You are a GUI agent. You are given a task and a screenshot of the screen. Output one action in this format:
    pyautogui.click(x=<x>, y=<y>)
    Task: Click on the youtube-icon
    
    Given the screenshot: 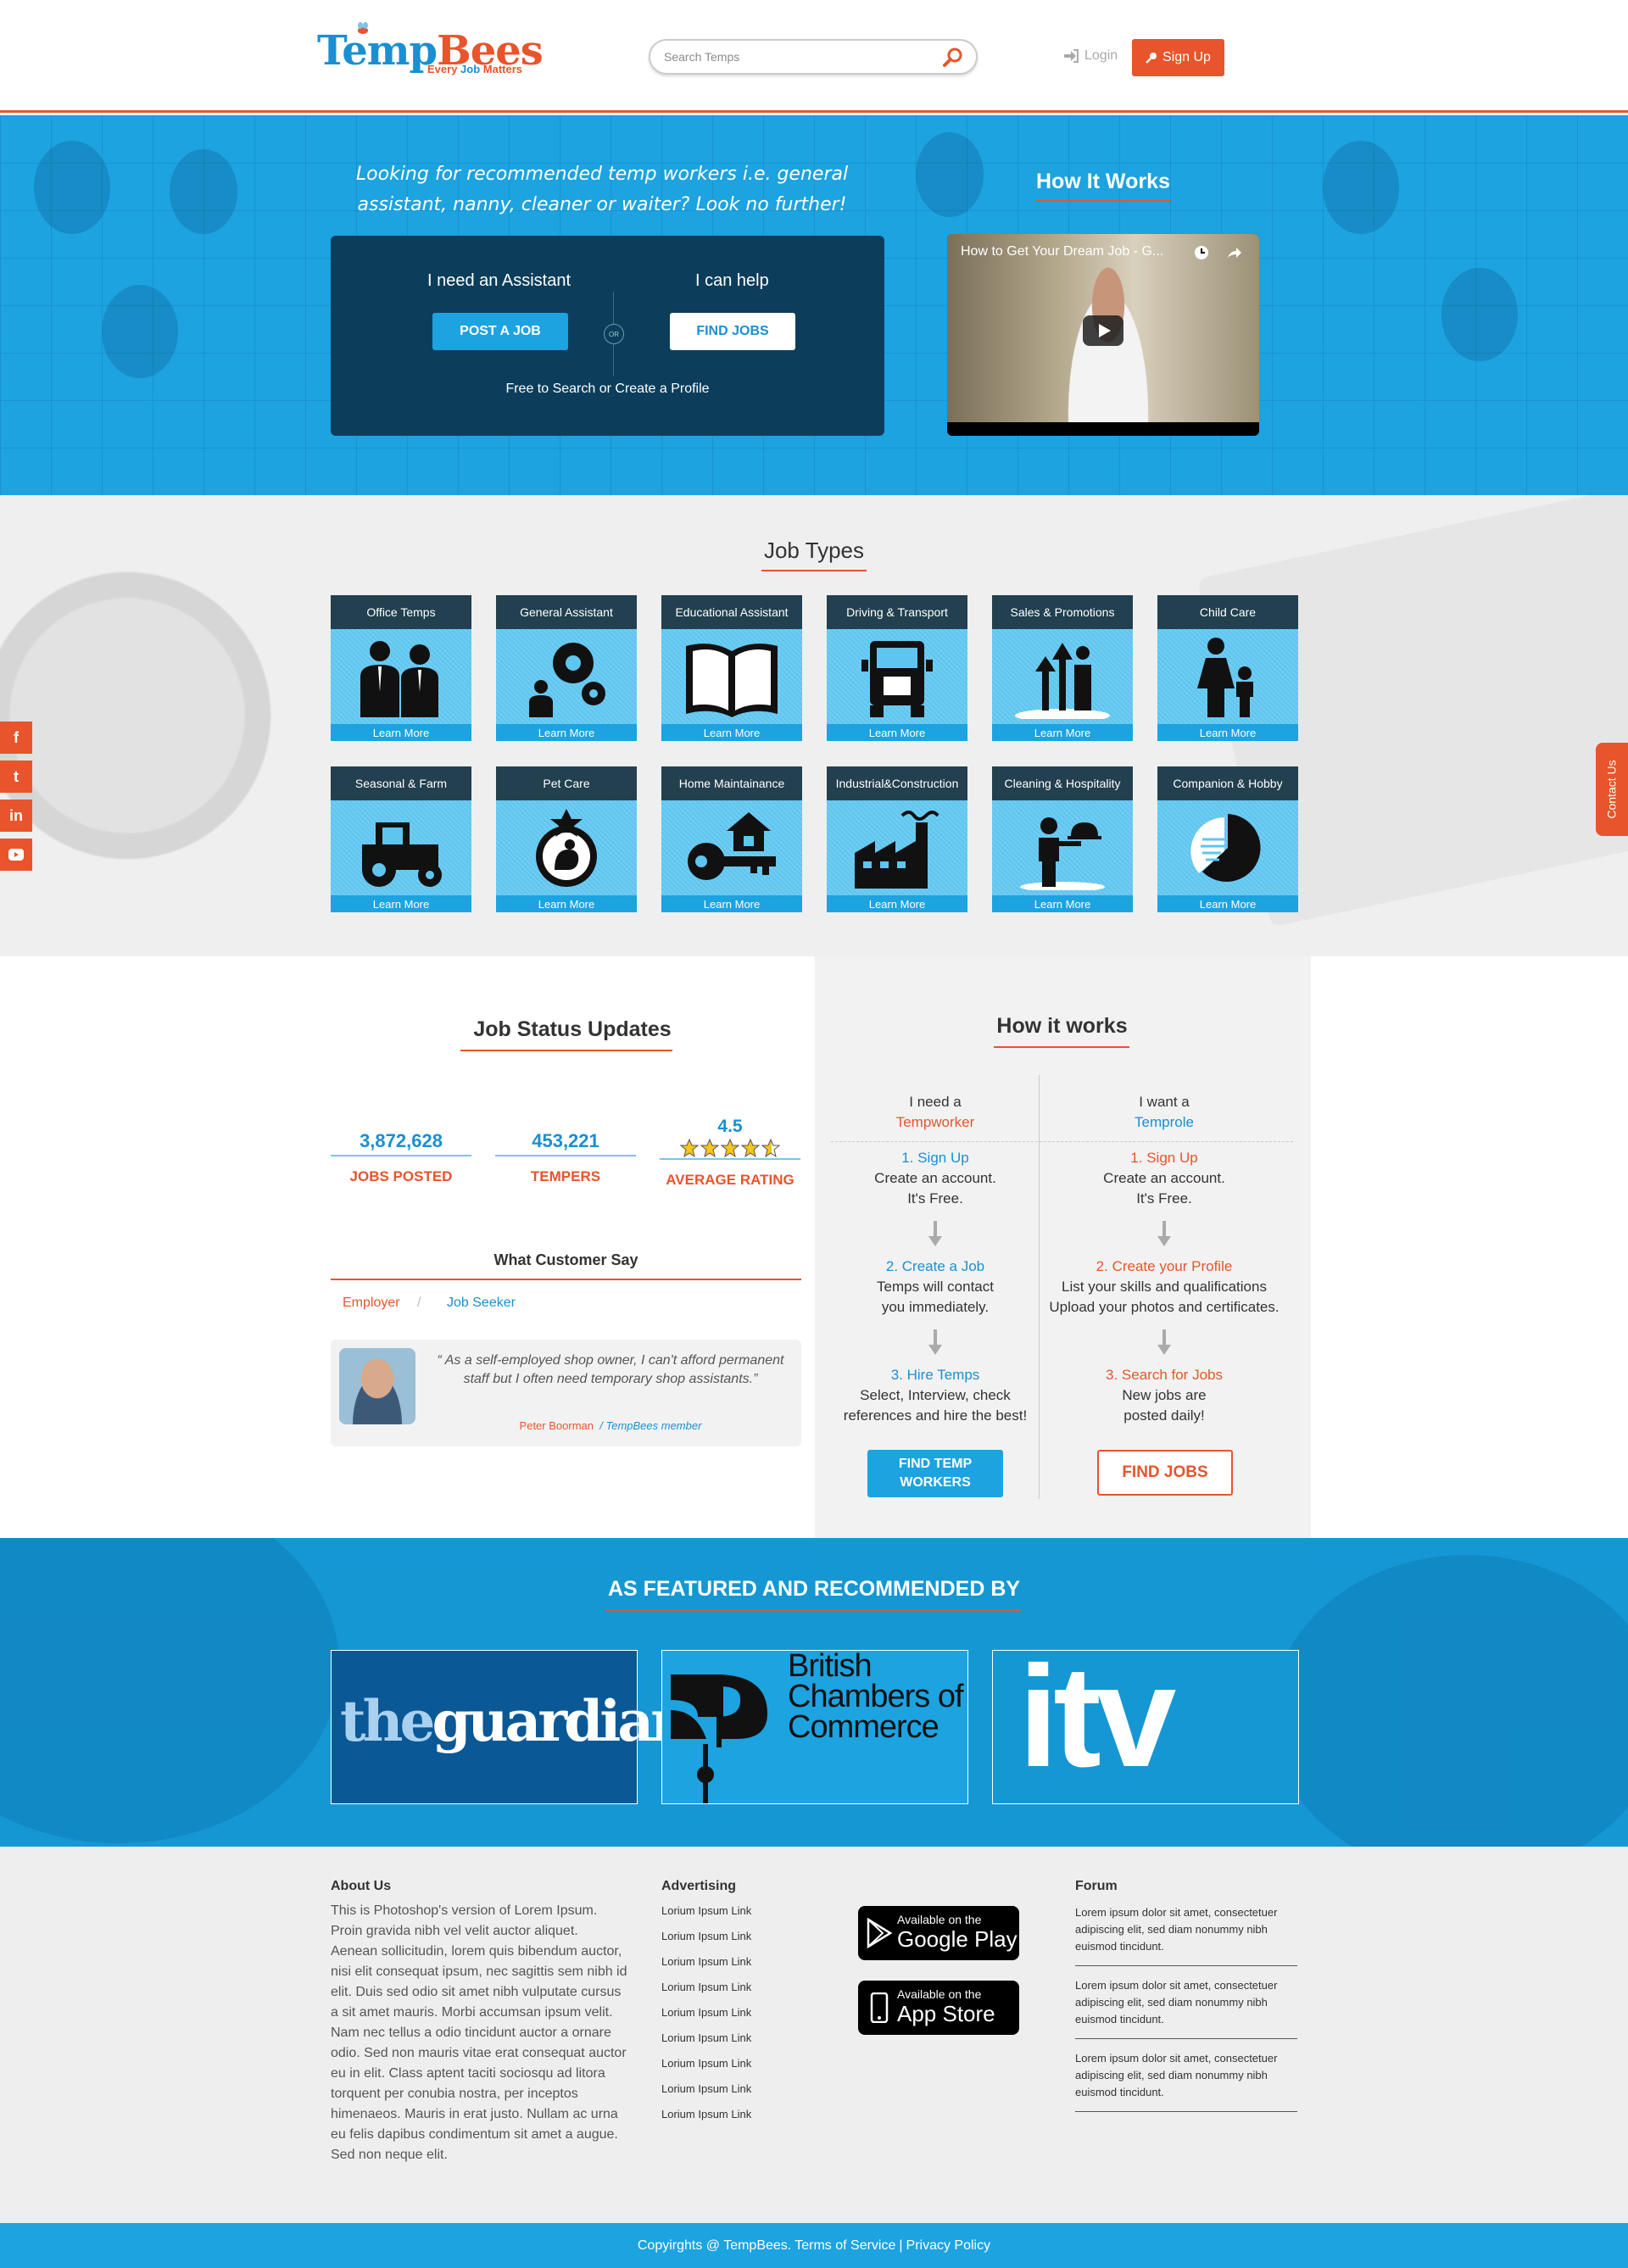 What is the action you would take?
    pyautogui.click(x=16, y=855)
    